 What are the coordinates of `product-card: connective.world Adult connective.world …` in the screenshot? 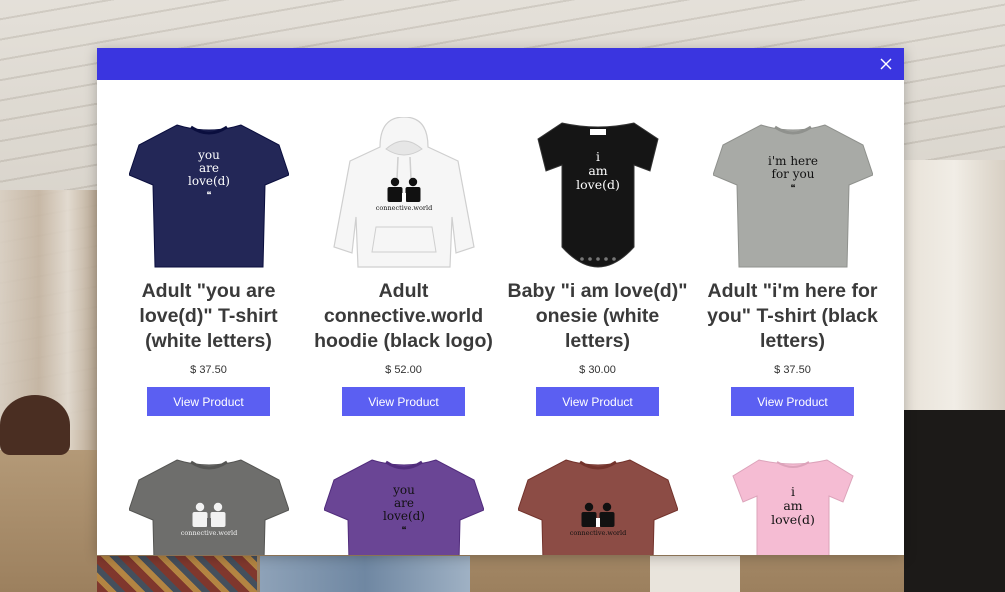 It's located at (403, 266).